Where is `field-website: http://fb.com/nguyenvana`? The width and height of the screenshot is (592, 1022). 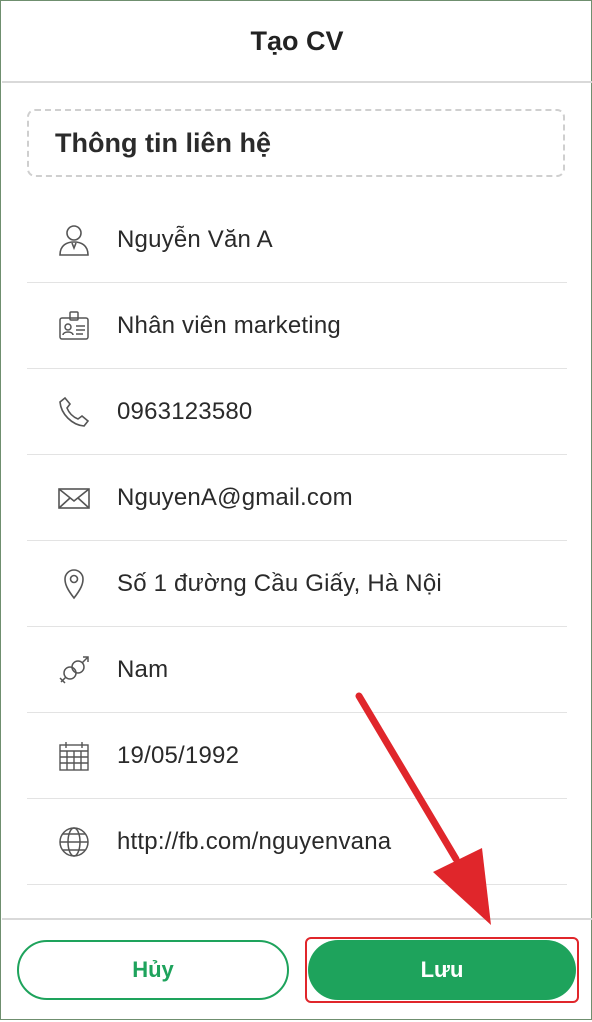 field-website: http://fb.com/nguyenvana is located at coordinates (297, 842).